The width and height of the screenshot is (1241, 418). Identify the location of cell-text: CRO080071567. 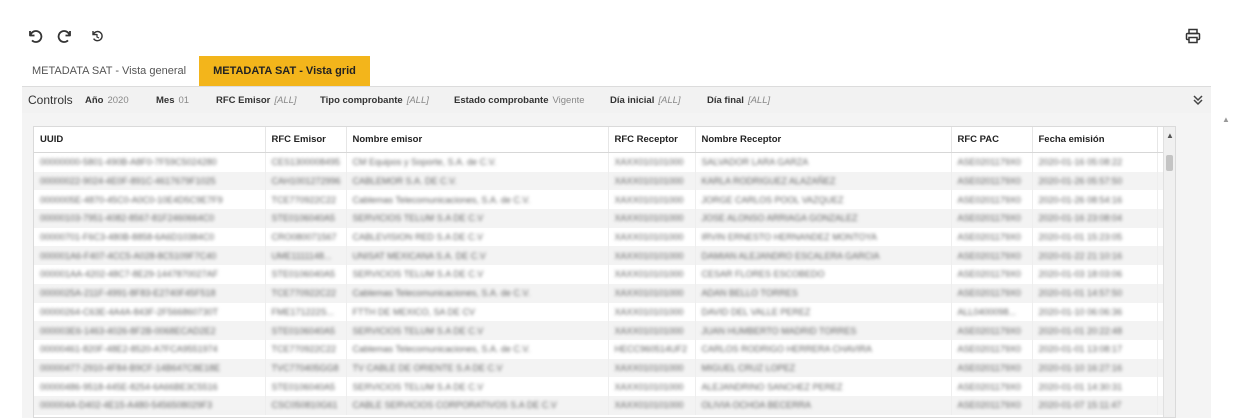
(304, 237).